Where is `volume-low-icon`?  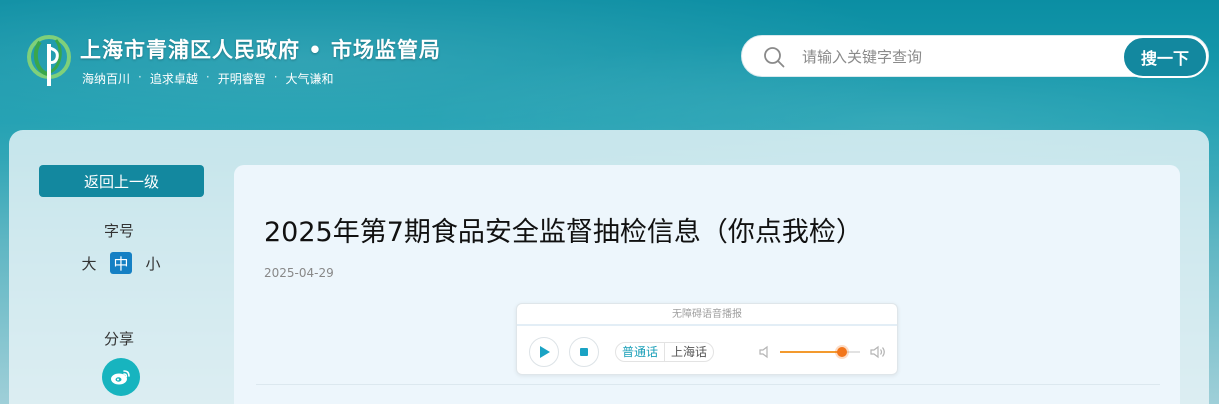
volume-low-icon is located at coordinates (766, 352).